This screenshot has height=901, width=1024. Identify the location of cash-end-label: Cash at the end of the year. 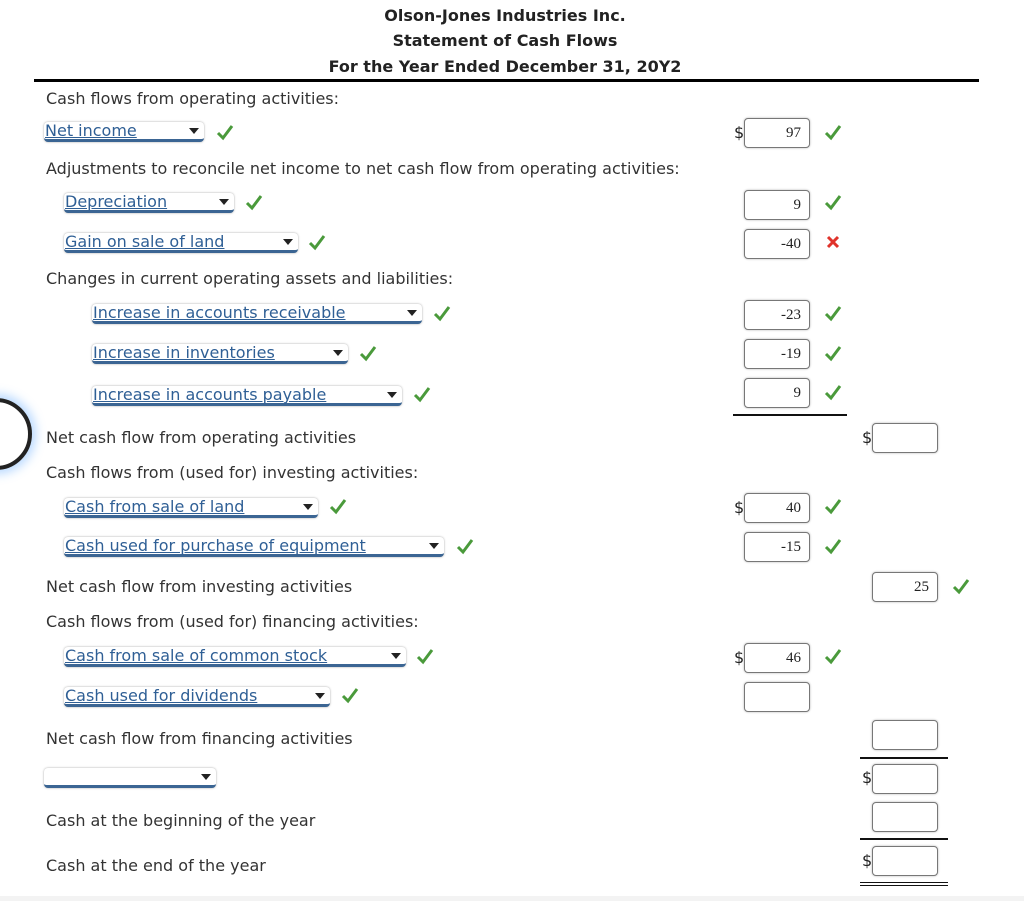
(156, 865).